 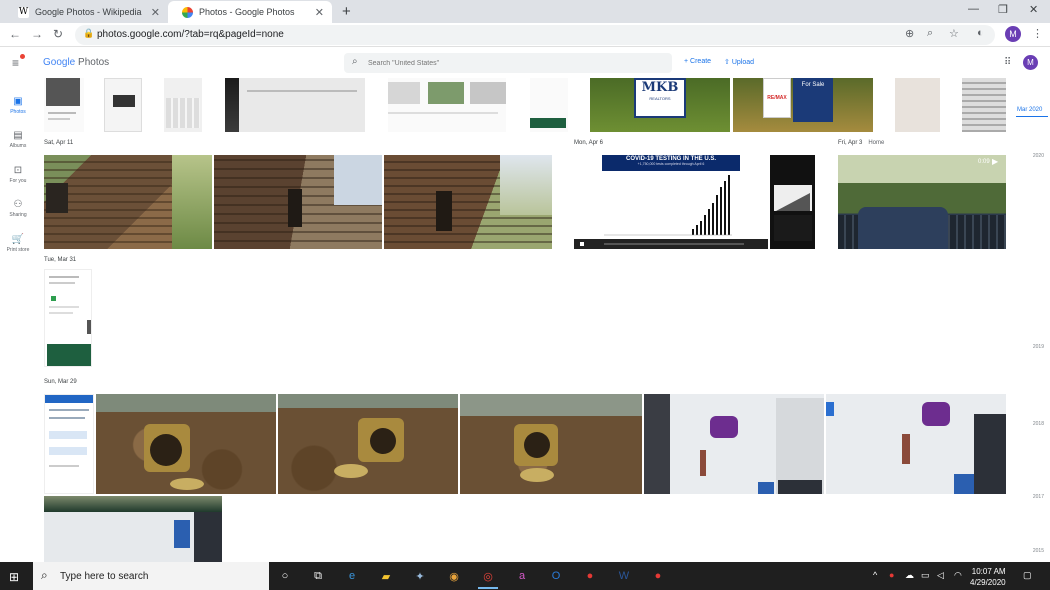 What do you see at coordinates (1027, 575) in the screenshot?
I see `notification-center-icon: ▢` at bounding box center [1027, 575].